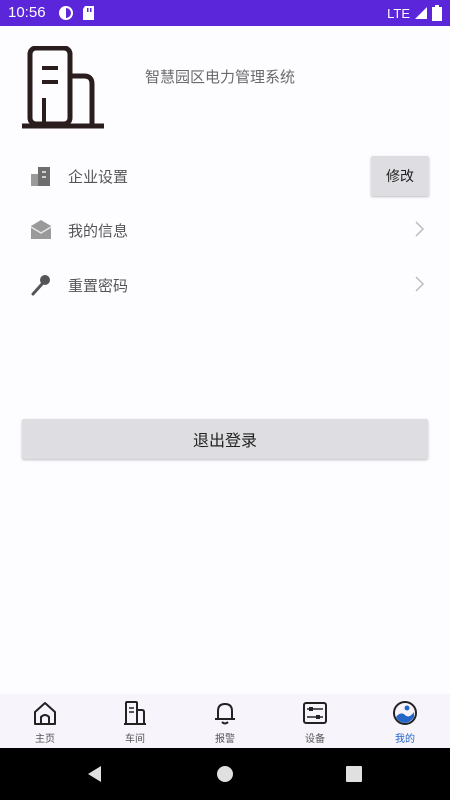  What do you see at coordinates (400, 176) in the screenshot?
I see `modify-button: 修改` at bounding box center [400, 176].